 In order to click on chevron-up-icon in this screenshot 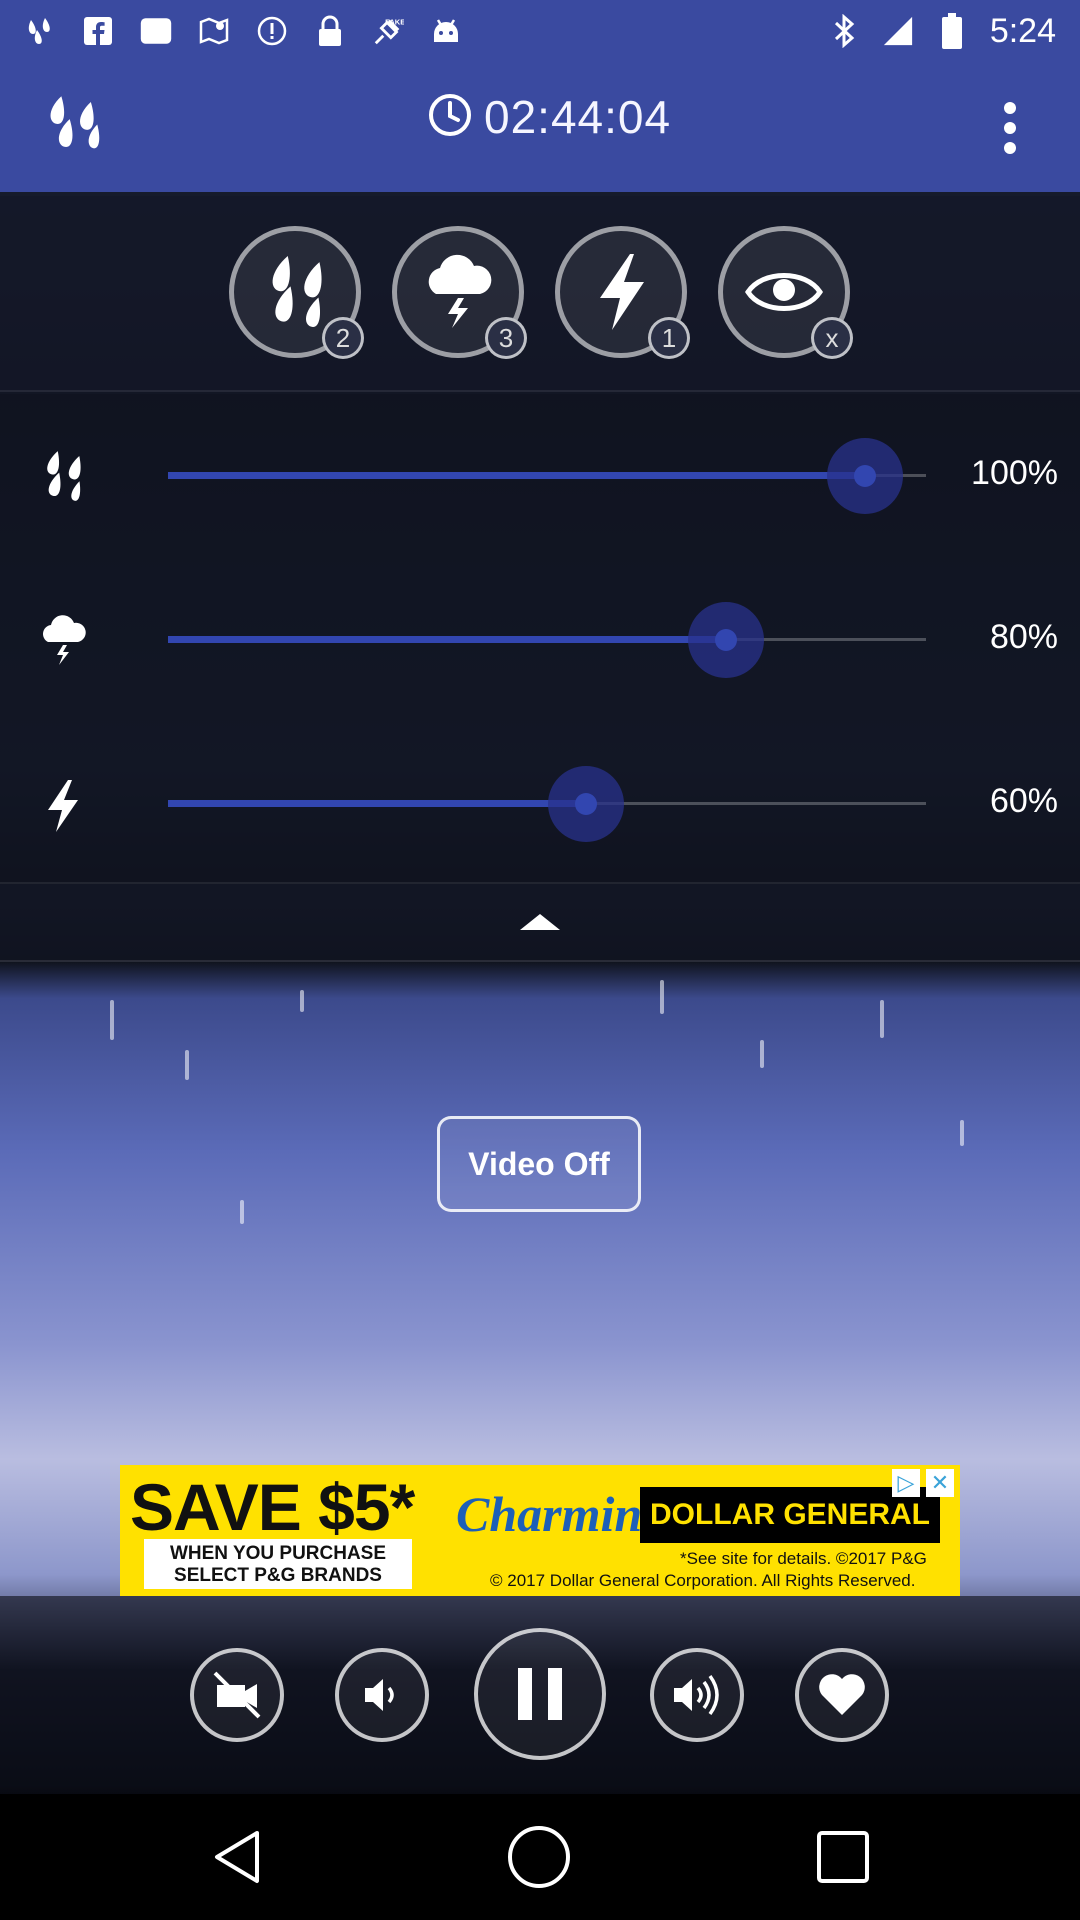, I will do `click(540, 922)`.